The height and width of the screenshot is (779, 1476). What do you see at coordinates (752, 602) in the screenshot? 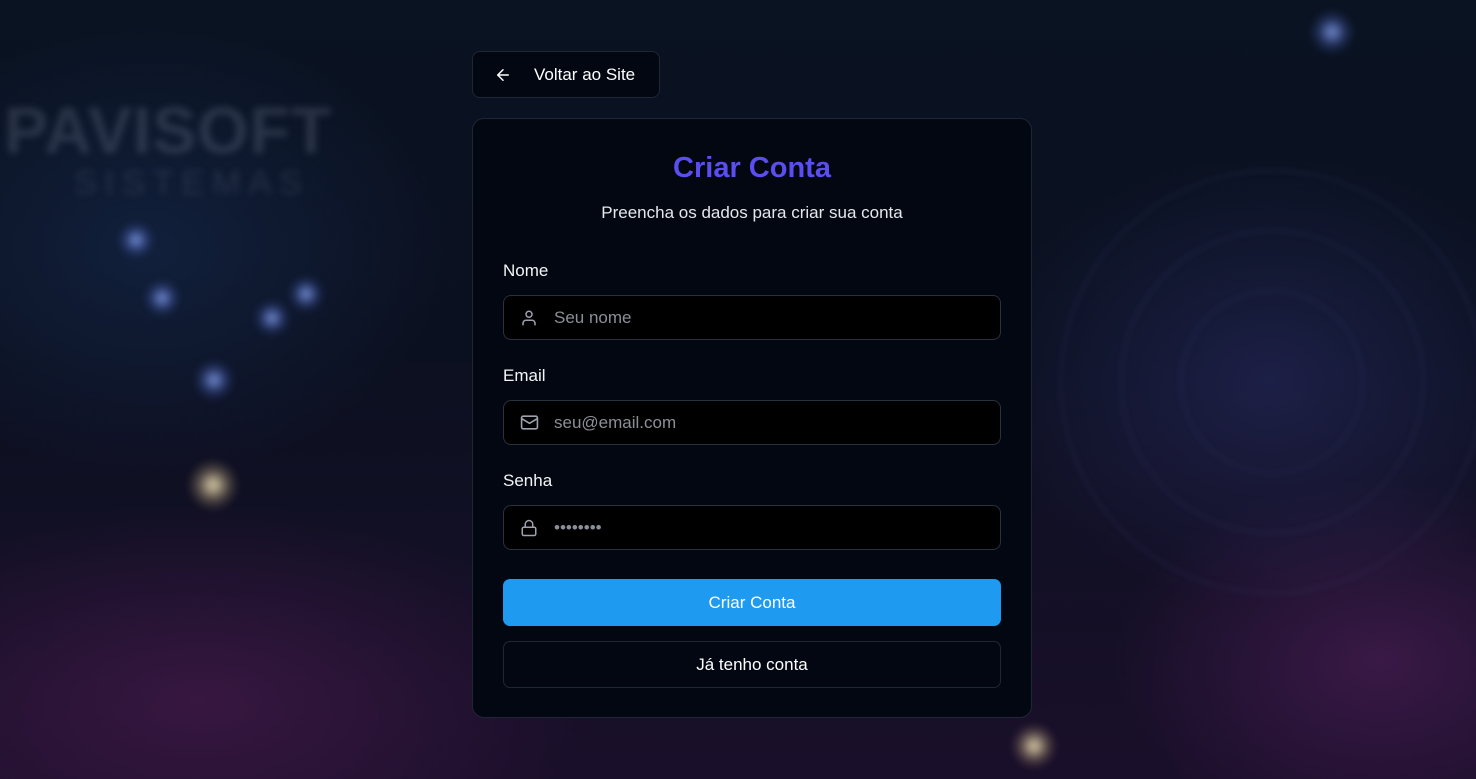
I see `create-account-button: Criar Conta` at bounding box center [752, 602].